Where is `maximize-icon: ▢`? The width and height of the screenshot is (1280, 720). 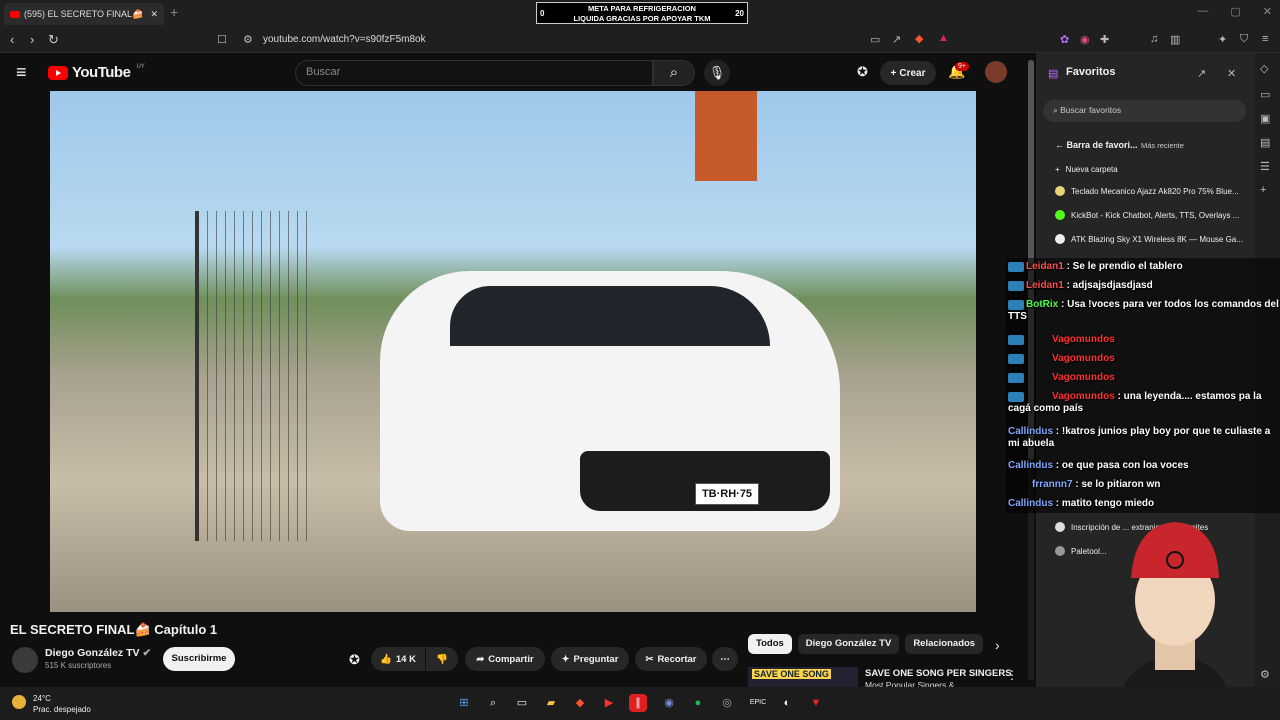 maximize-icon: ▢ is located at coordinates (1235, 11).